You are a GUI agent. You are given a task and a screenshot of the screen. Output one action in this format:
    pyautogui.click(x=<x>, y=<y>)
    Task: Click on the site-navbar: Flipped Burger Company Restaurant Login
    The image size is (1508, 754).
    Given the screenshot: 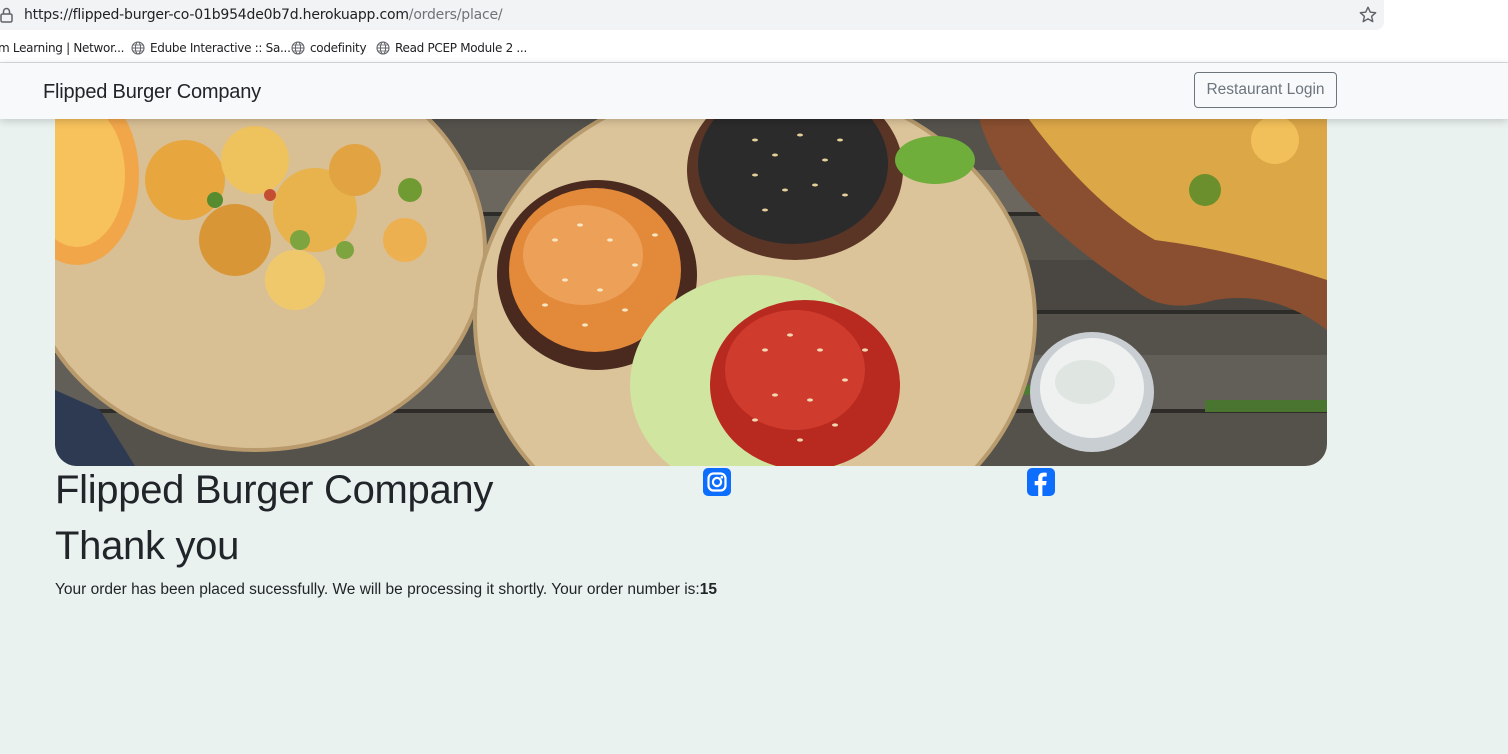 What is the action you would take?
    pyautogui.click(x=754, y=91)
    